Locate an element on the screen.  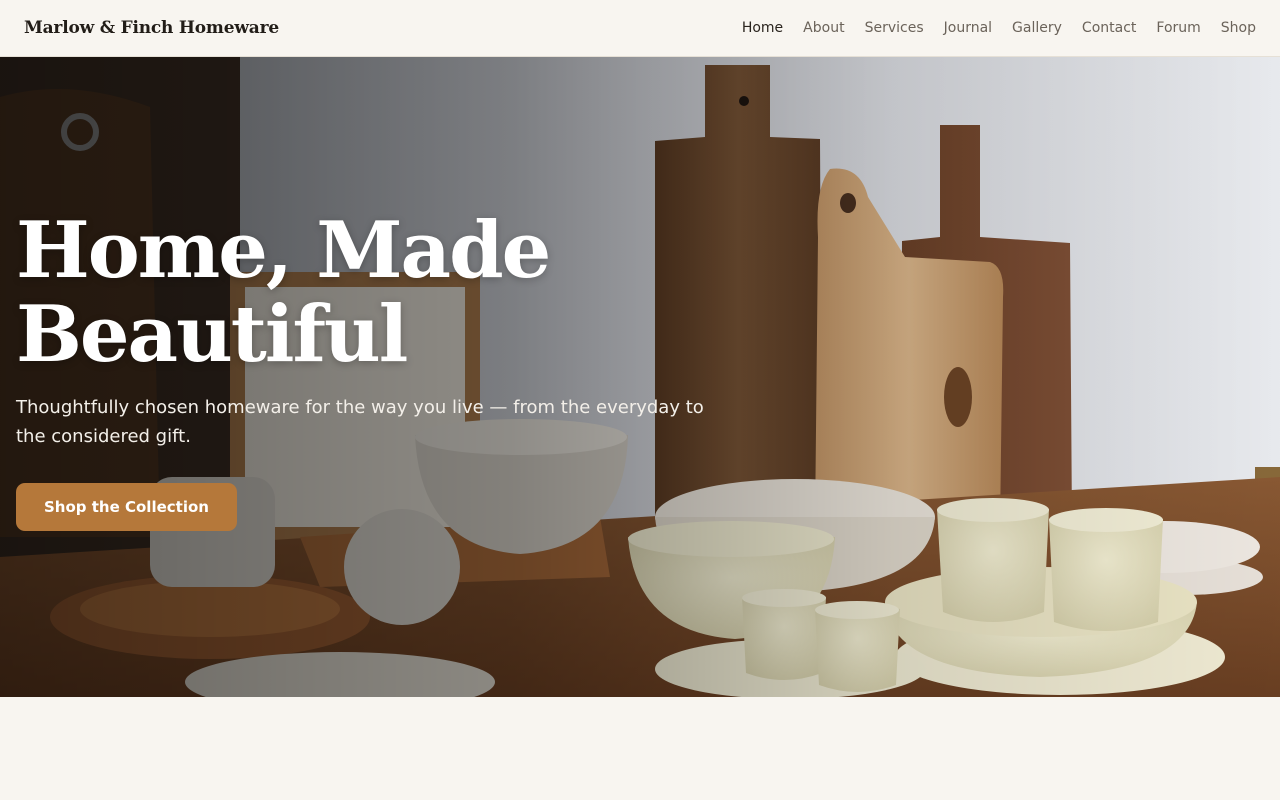
nav-gallery: Gallery is located at coordinates (1037, 28).